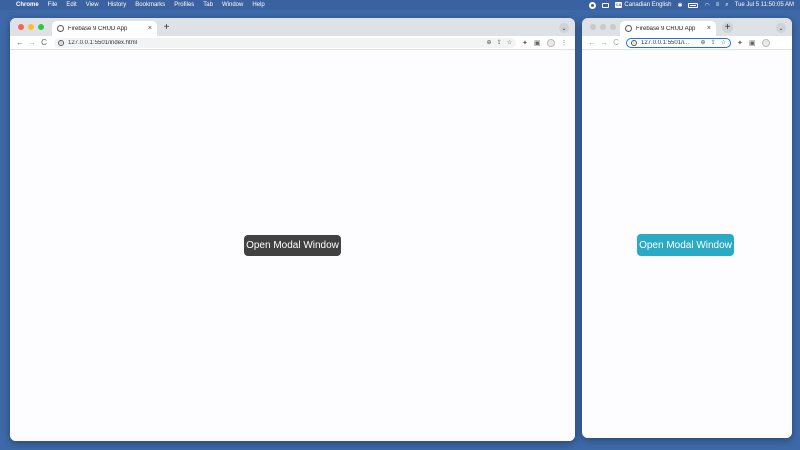 This screenshot has width=800, height=450. Describe the element at coordinates (27, 5) in the screenshot. I see `menu-chrome: Chrome` at that location.